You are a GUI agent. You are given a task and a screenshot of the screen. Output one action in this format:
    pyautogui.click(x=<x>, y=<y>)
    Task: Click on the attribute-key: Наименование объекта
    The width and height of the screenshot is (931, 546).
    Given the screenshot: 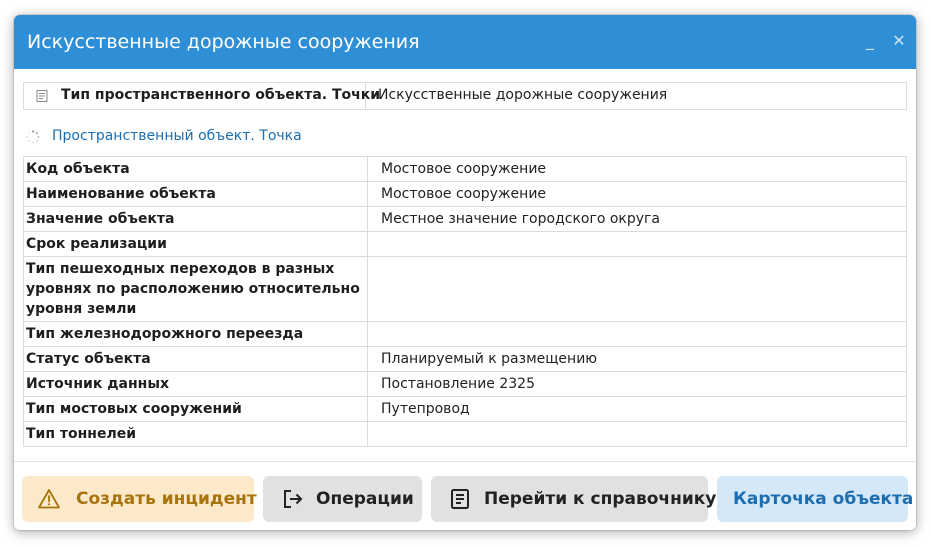 What is the action you would take?
    pyautogui.click(x=195, y=194)
    